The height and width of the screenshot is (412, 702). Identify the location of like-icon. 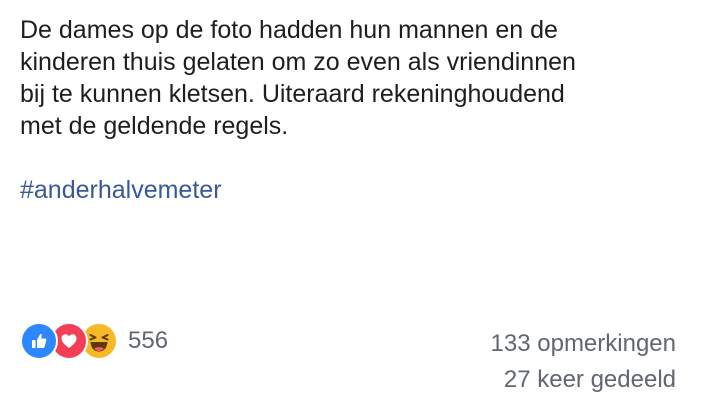
(39, 341).